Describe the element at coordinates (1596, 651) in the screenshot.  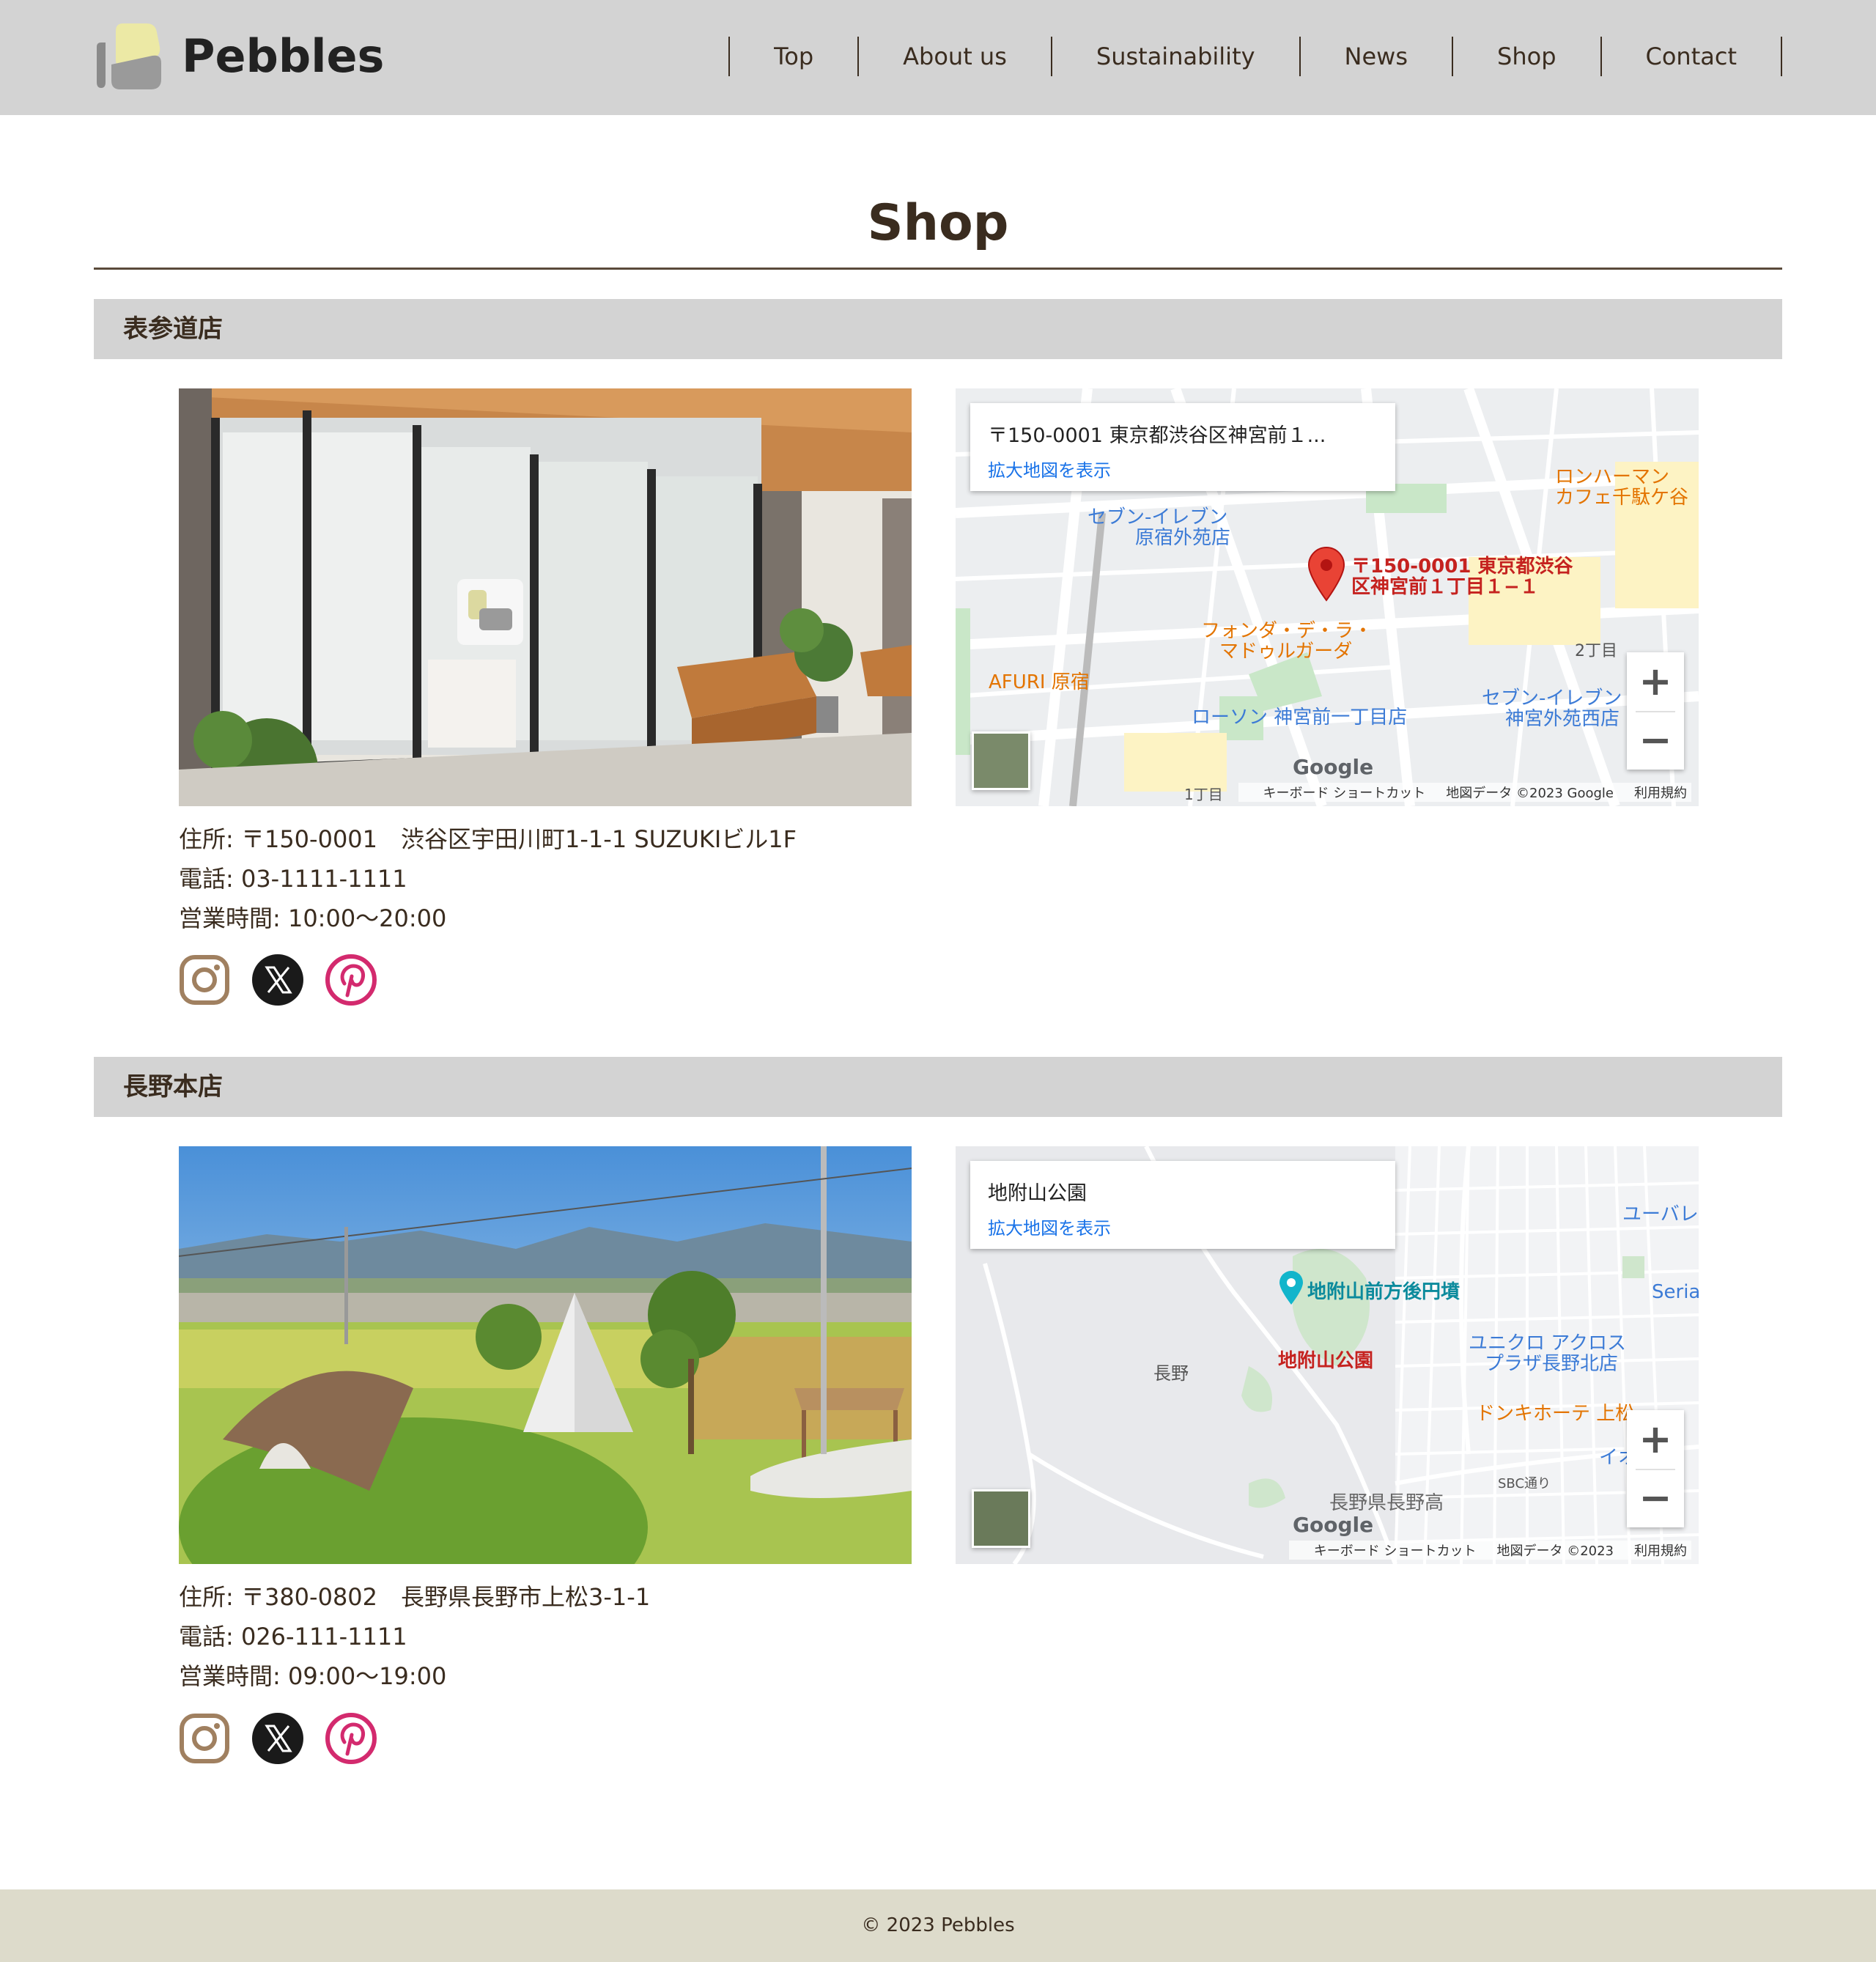
I see `map-label: 2丁目` at that location.